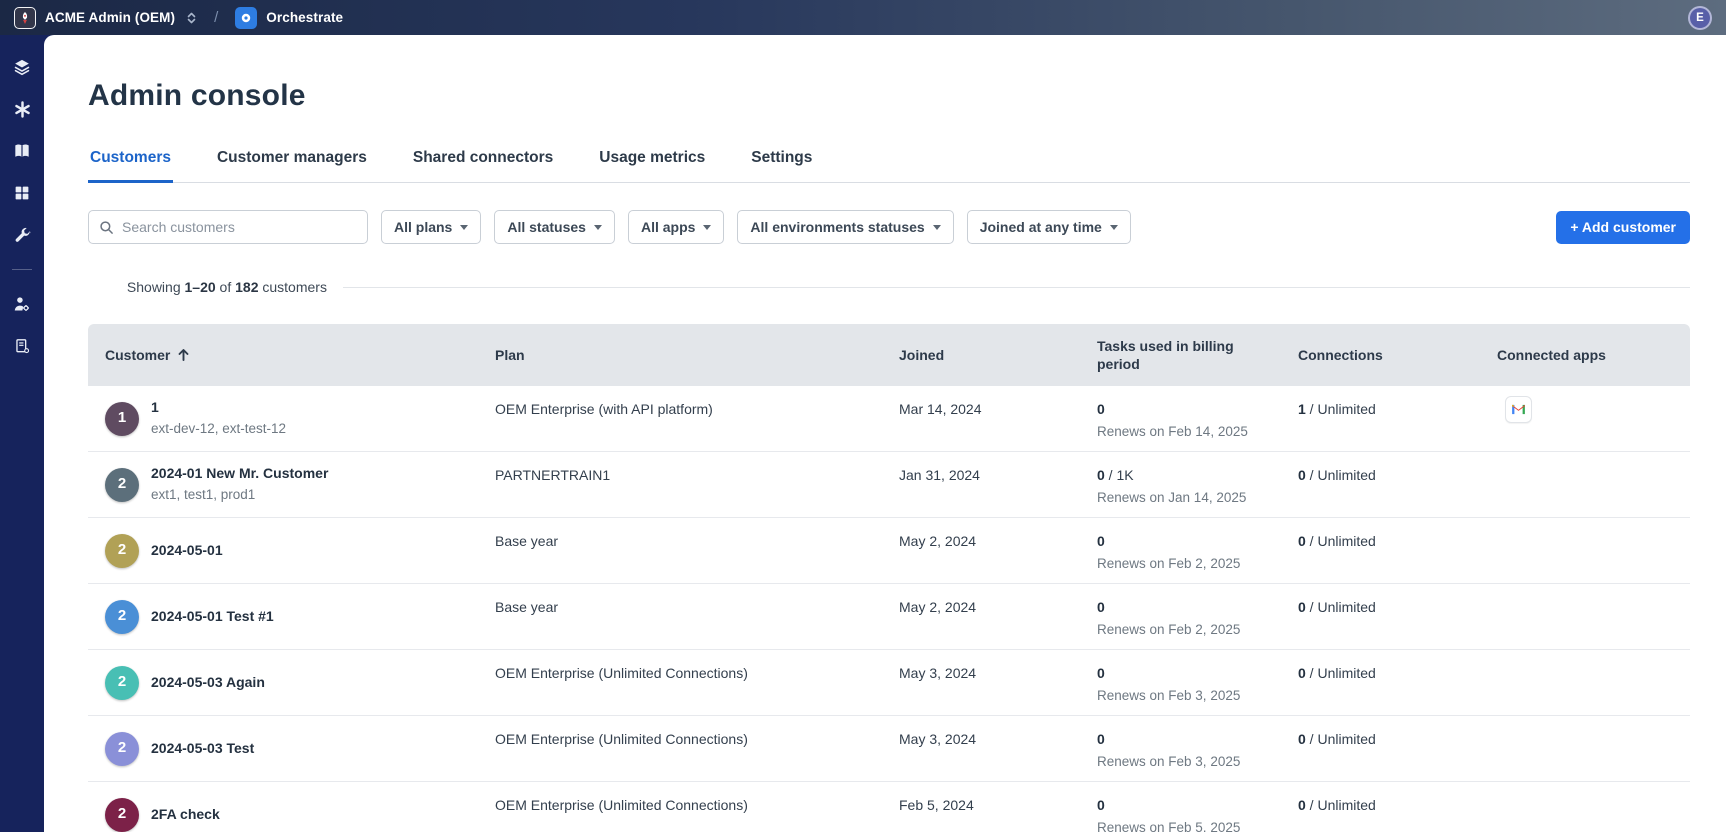 The image size is (1726, 832). I want to click on filter-all-plans: All plans, so click(431, 227).